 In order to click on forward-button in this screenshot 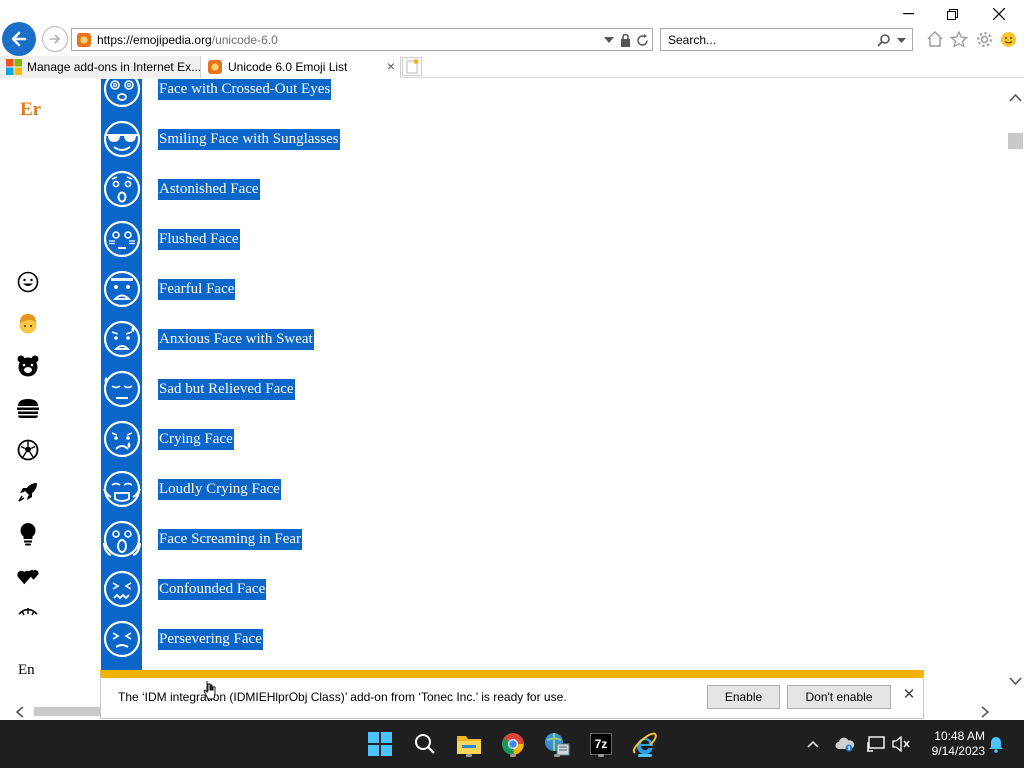, I will do `click(55, 39)`.